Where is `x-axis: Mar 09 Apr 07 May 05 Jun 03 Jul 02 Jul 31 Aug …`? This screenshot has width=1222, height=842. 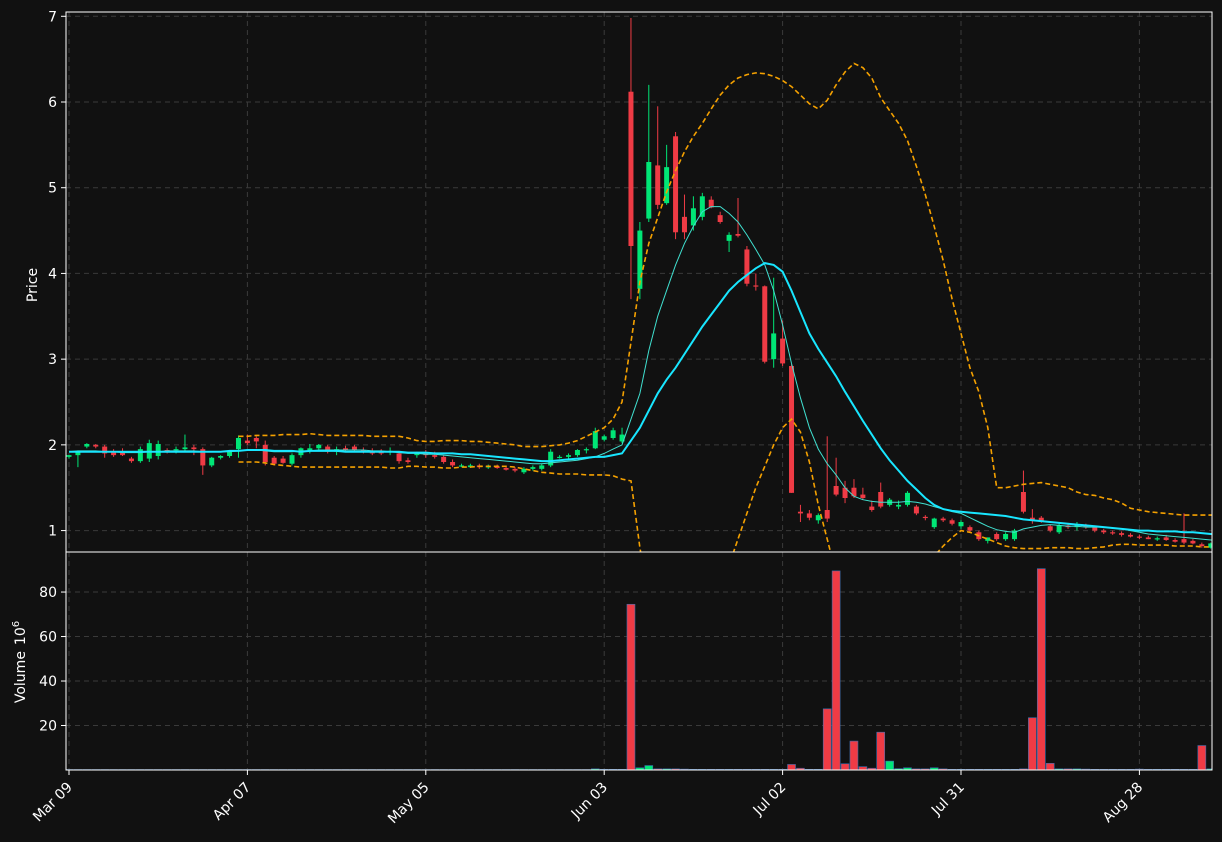
x-axis: Mar 09 Apr 07 May 05 Jun 03 Jul 02 Jul 31 Aug … is located at coordinates (588, 798).